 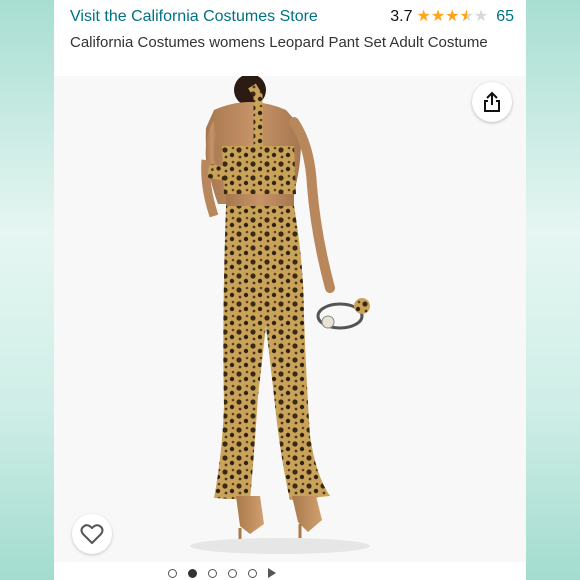 I want to click on carousel-dot-active, so click(x=192, y=573).